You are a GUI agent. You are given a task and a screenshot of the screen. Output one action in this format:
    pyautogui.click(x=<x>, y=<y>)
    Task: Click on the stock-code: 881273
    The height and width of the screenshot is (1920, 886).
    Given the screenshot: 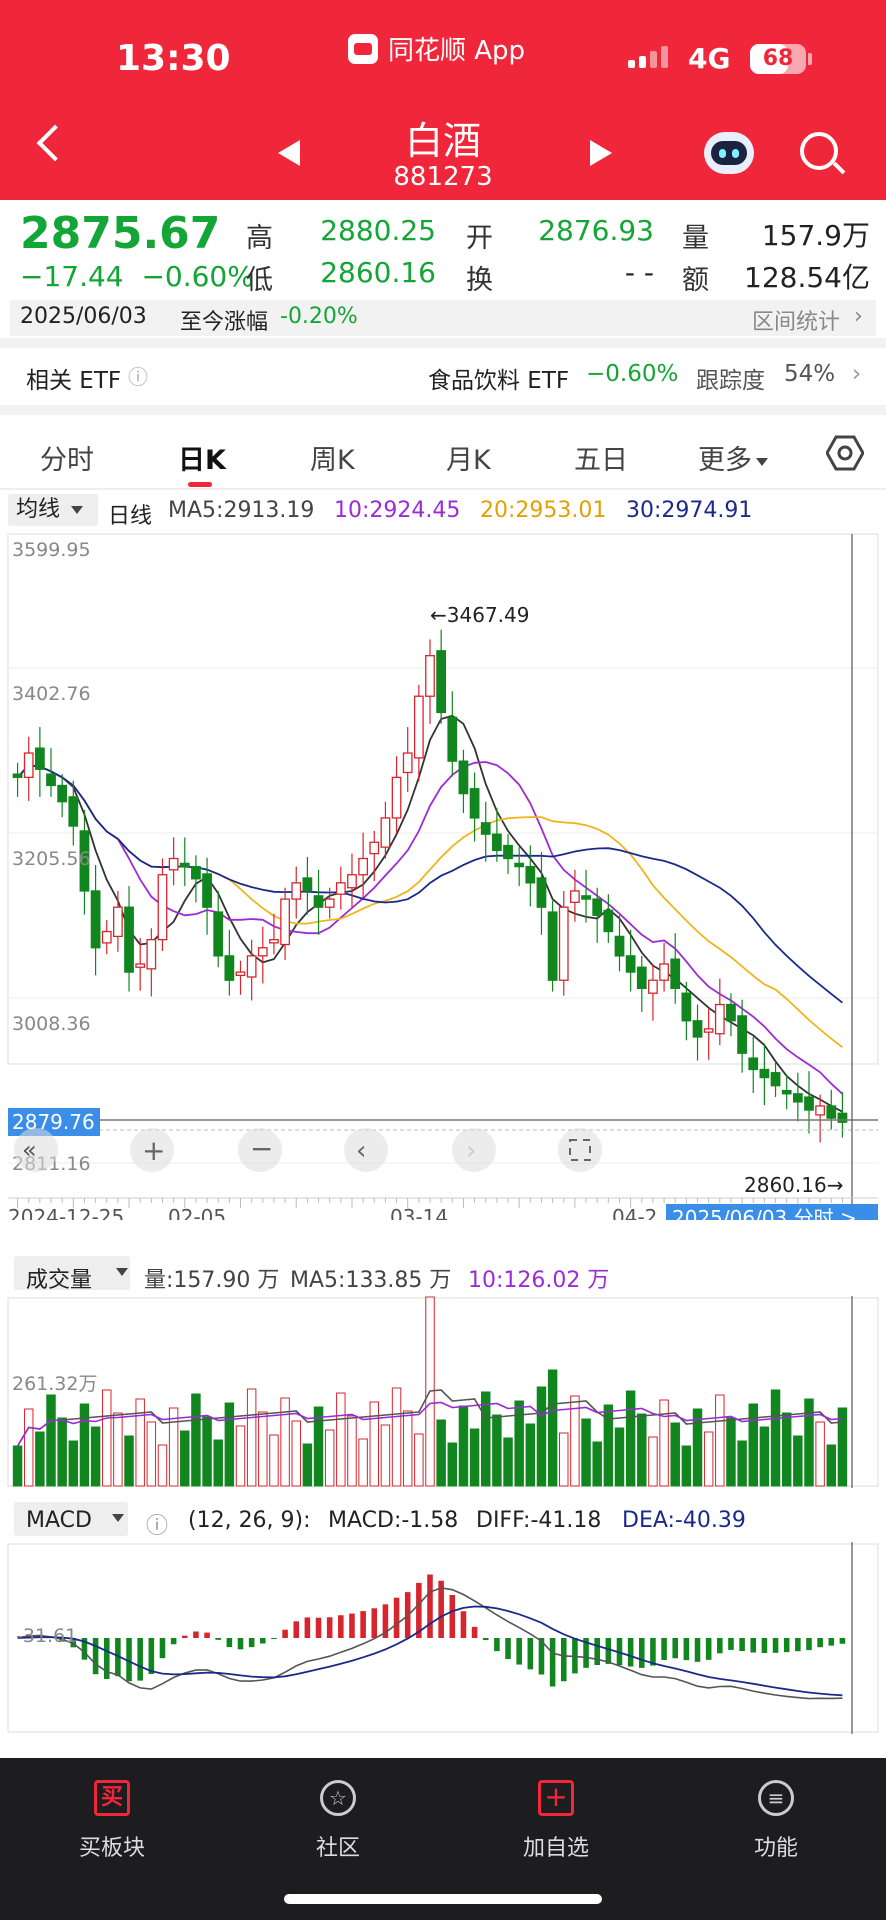 What is the action you would take?
    pyautogui.click(x=443, y=177)
    